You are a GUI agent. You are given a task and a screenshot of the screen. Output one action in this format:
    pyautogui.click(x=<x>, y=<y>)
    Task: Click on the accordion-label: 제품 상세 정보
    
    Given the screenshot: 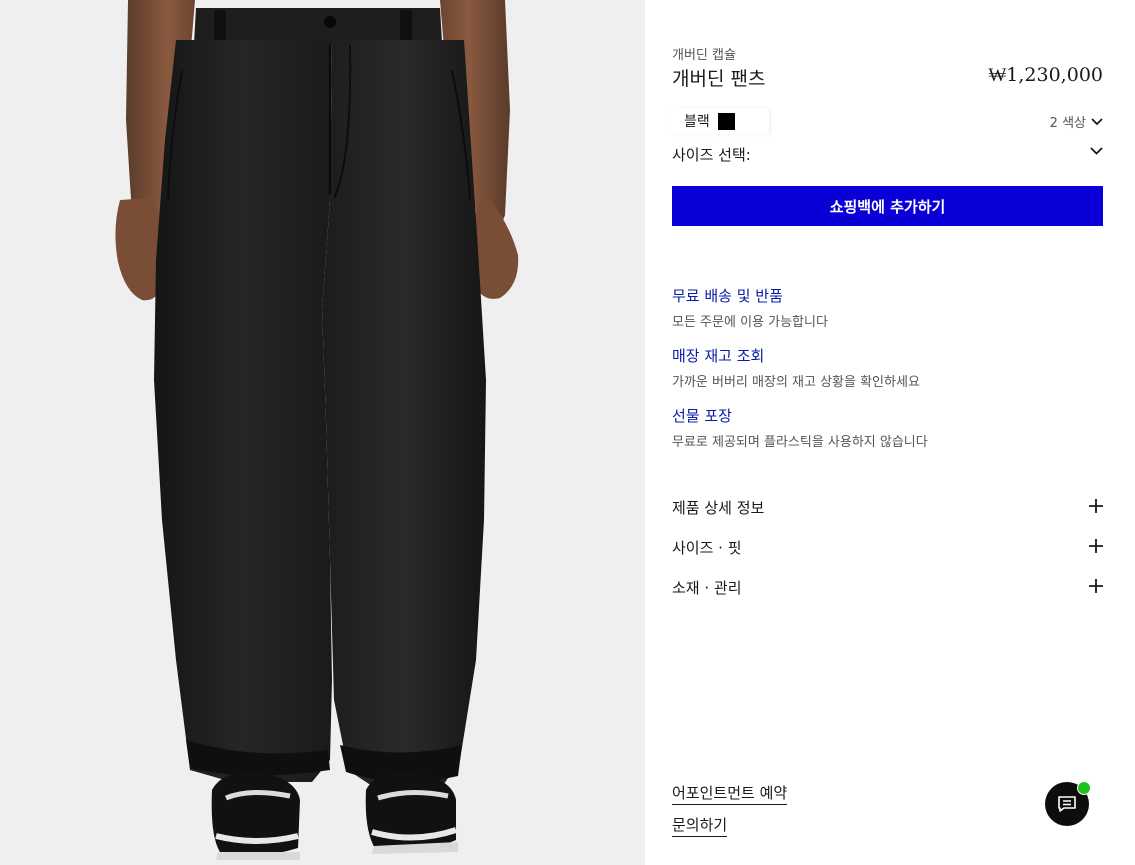 What is the action you would take?
    pyautogui.click(x=718, y=508)
    